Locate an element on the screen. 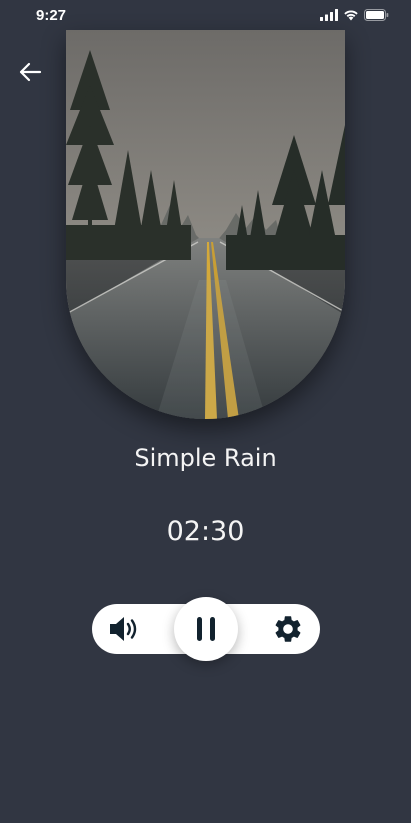 Image resolution: width=411 pixels, height=823 pixels. volume-button is located at coordinates (124, 629).